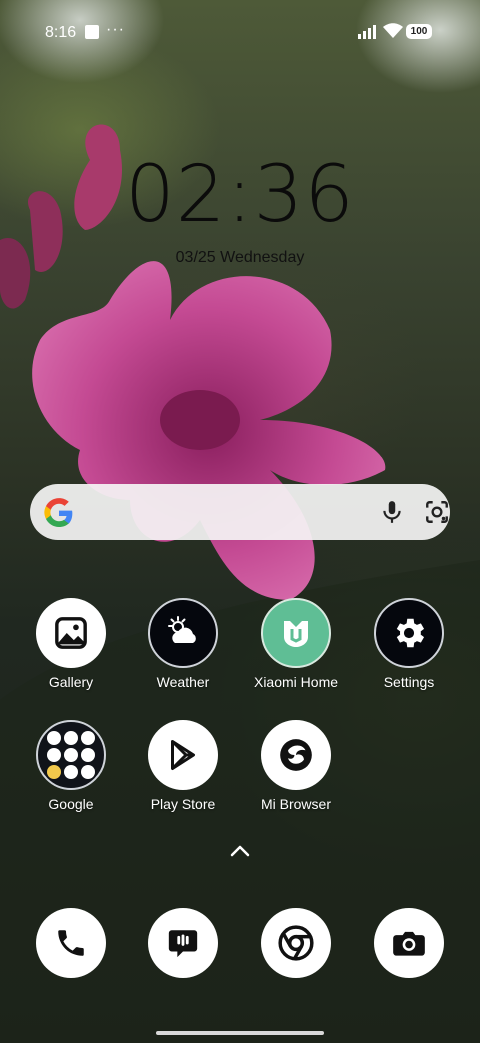 Image resolution: width=480 pixels, height=1043 pixels. I want to click on app-xiaomi-home: Xiaomi Home, so click(296, 644).